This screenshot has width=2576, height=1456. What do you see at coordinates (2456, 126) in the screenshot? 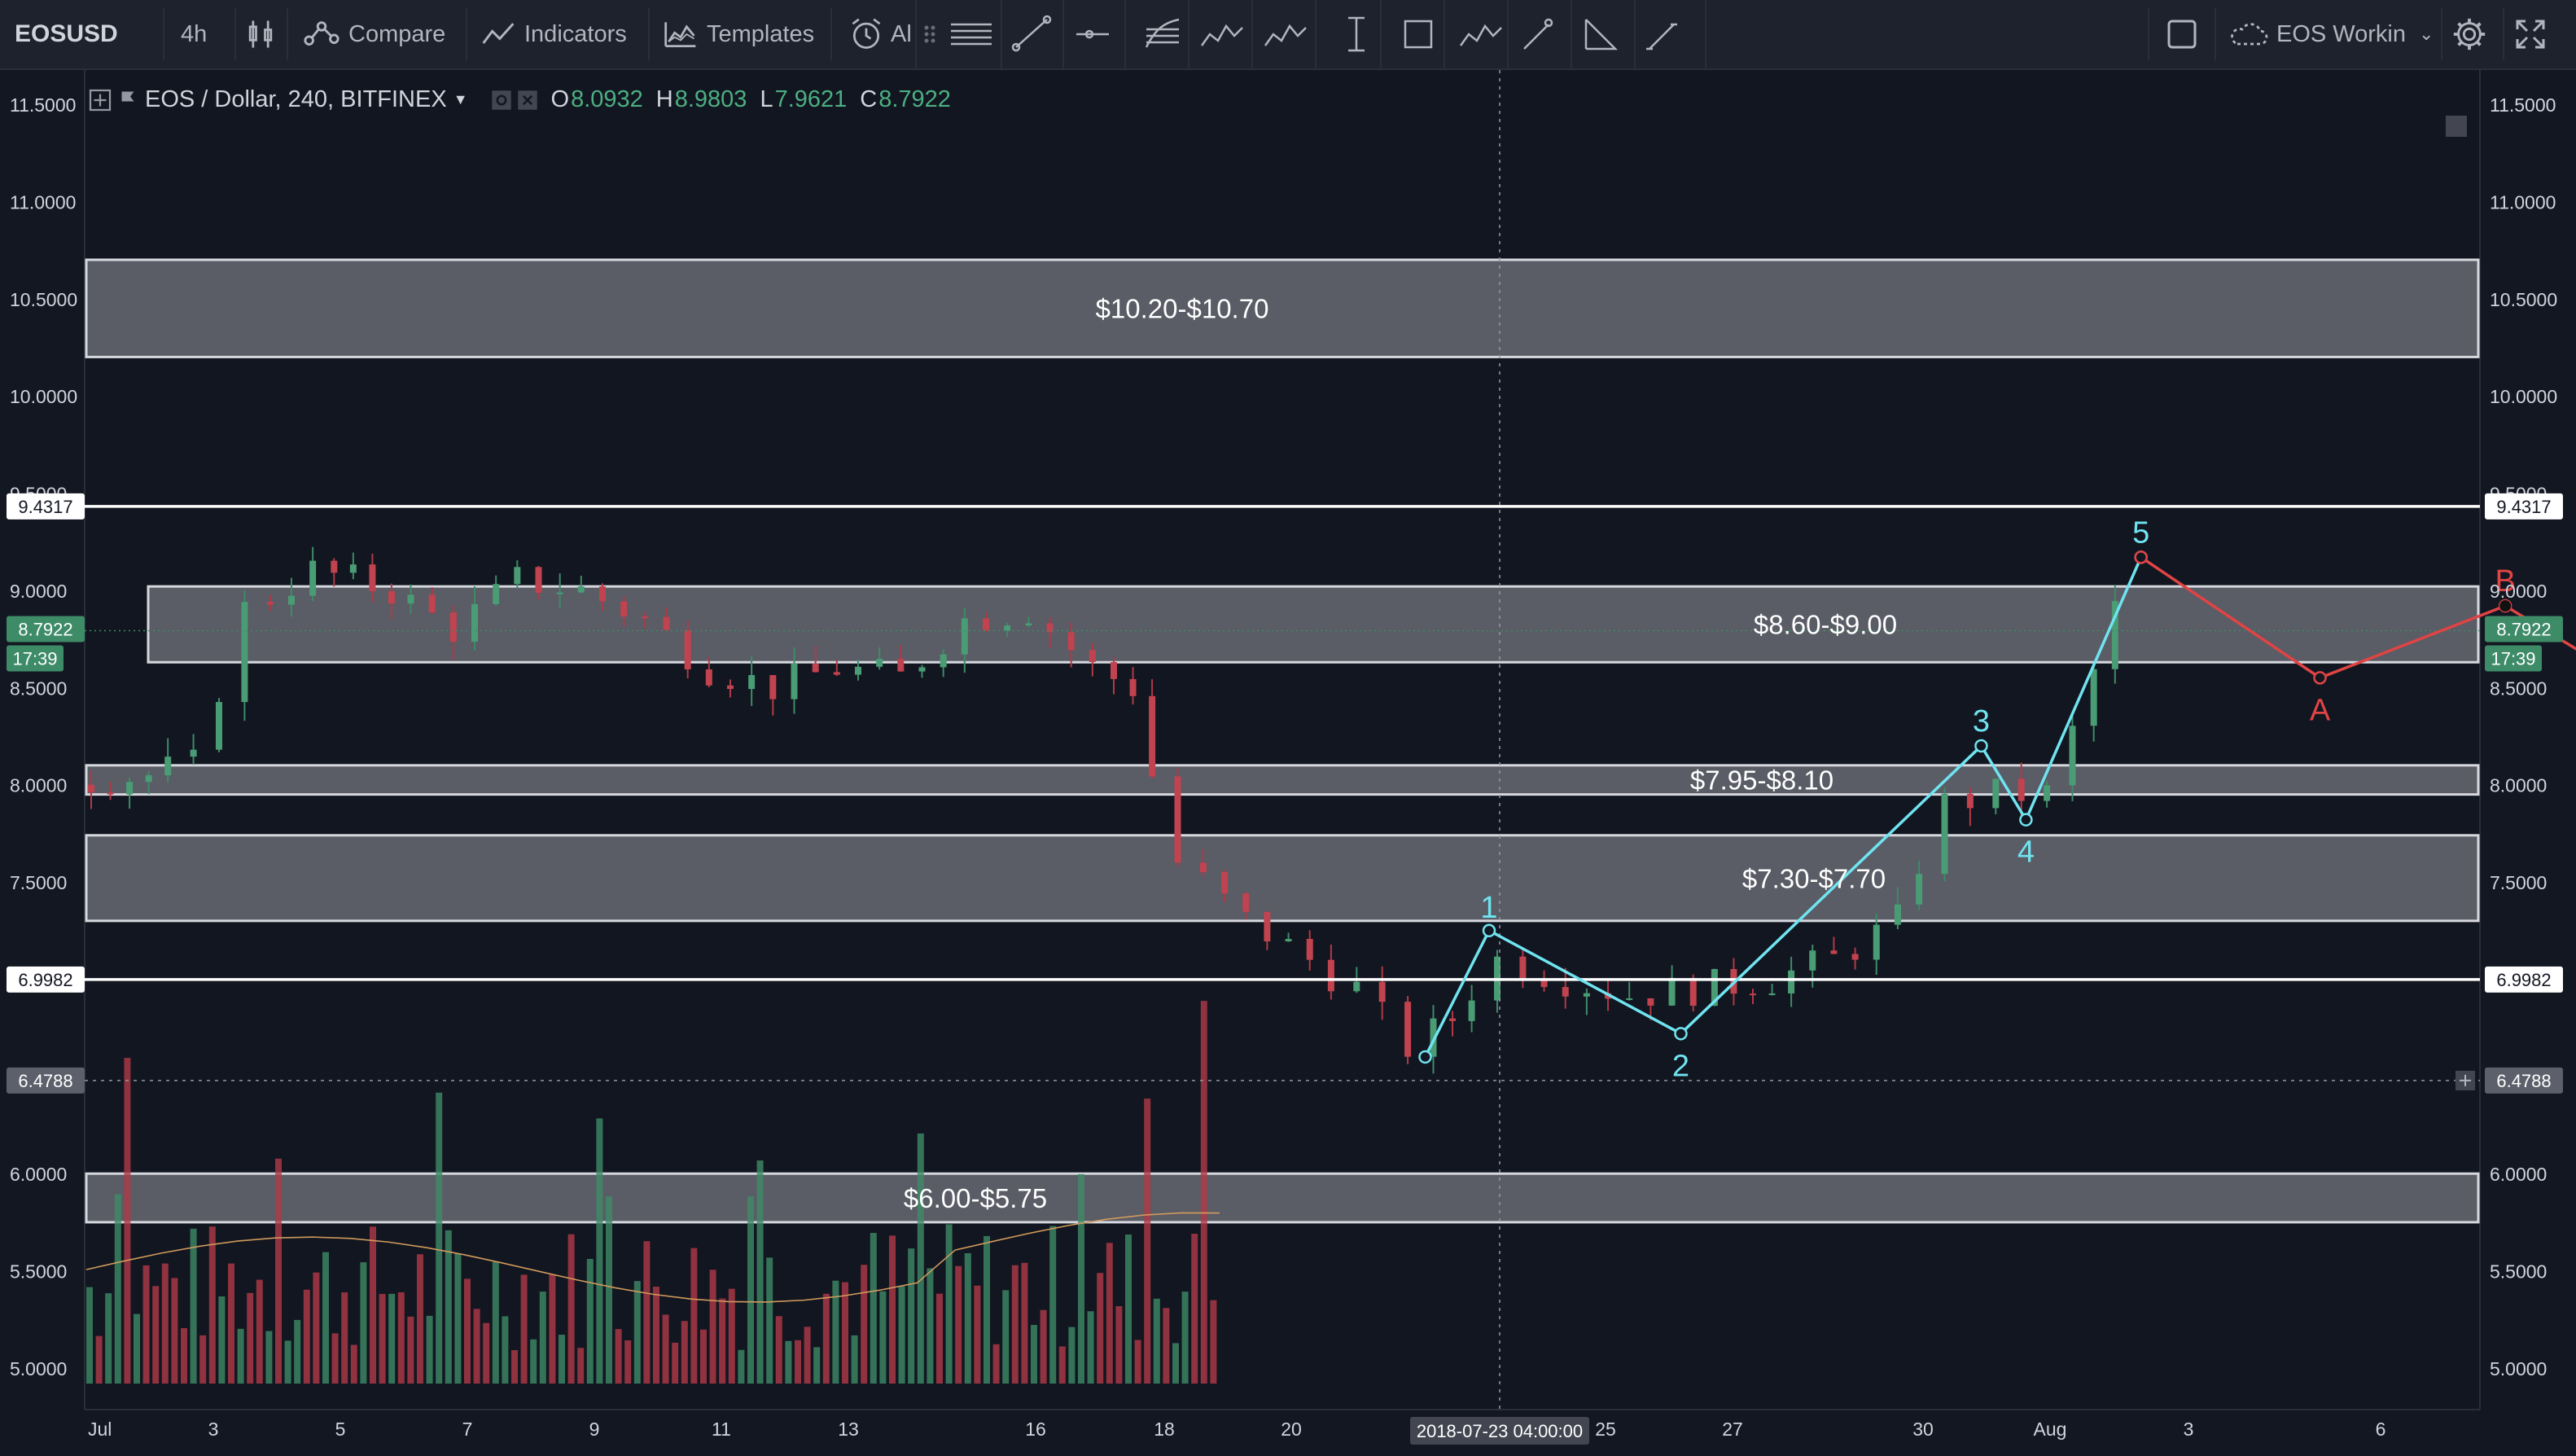
I see `scroll-lock-icon` at bounding box center [2456, 126].